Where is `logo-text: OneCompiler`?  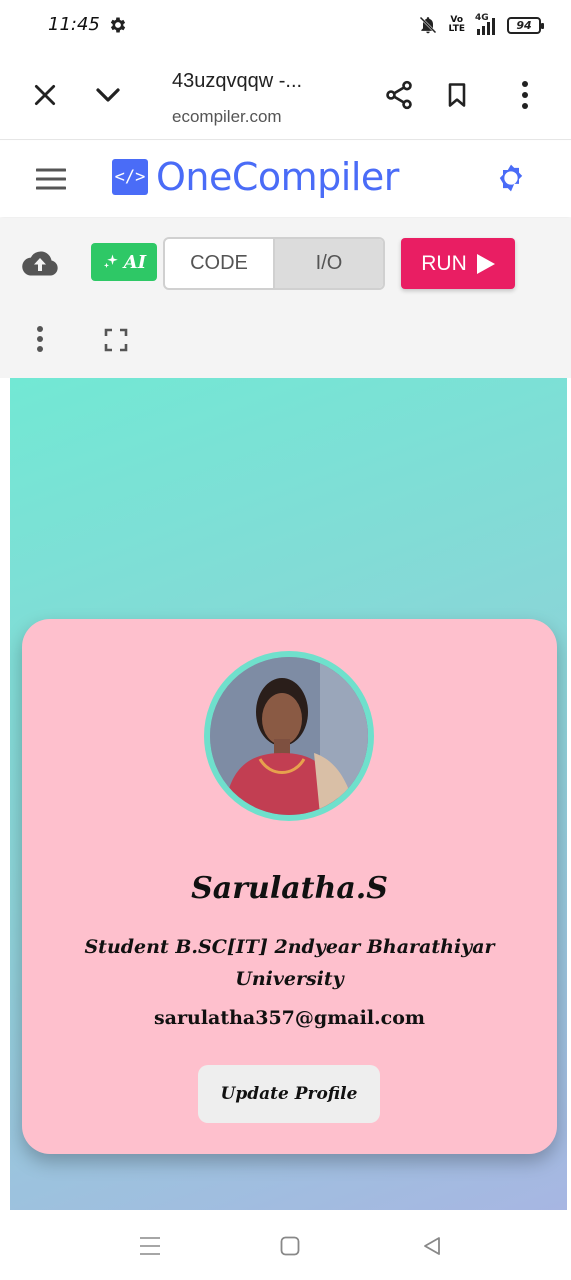
logo-text: OneCompiler is located at coordinates (277, 177).